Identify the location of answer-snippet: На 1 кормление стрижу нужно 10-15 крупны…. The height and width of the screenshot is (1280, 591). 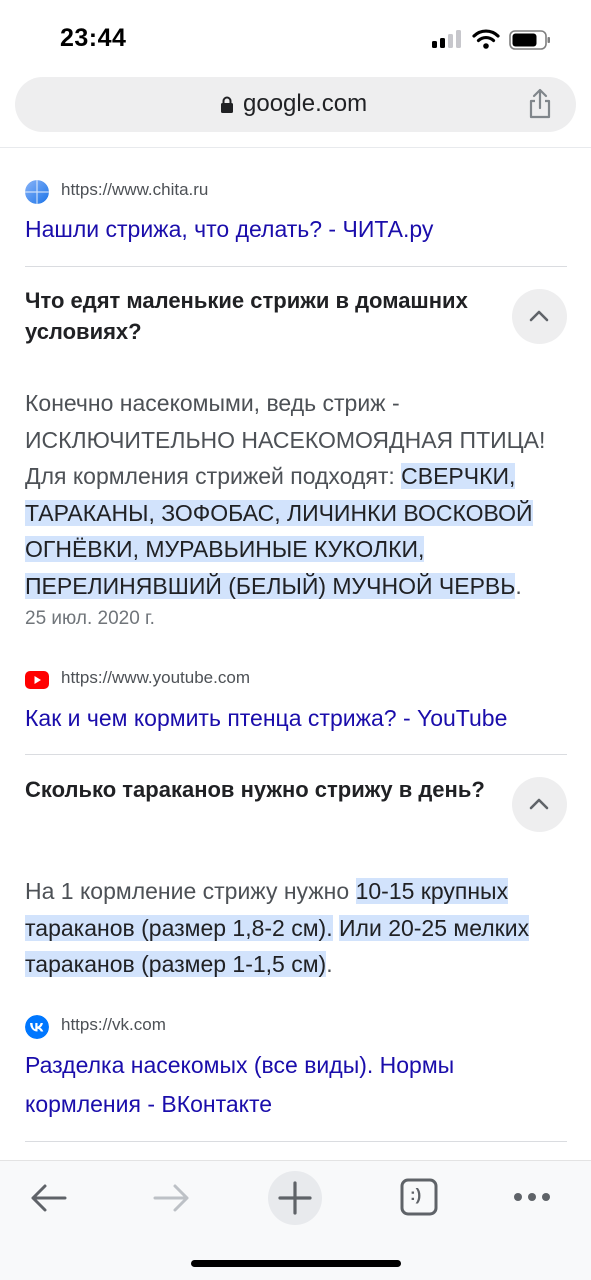
(297, 928).